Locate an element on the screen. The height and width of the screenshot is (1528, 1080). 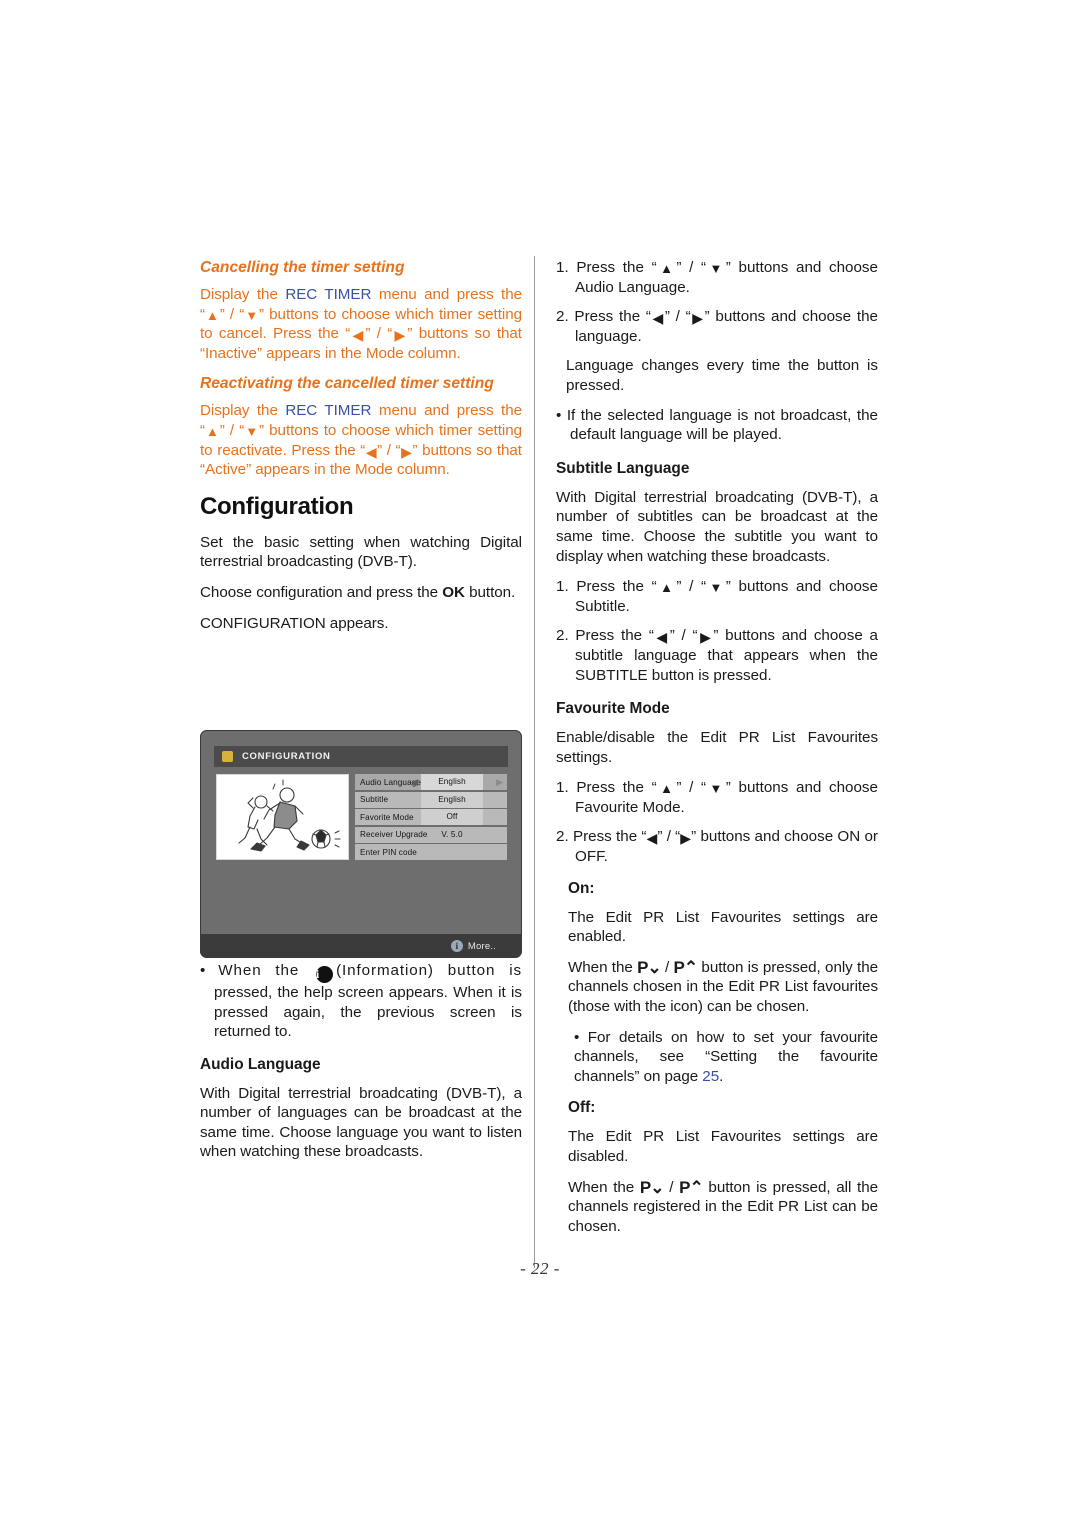
step-fav-2-b: ” / “ is located at coordinates (669, 837).